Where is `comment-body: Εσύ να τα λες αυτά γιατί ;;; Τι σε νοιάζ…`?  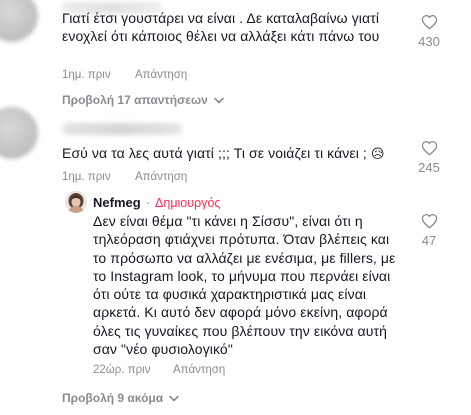
comment-body: Εσύ να τα λες αυτά γιατί ;;; Τι σε νοιάζ… is located at coordinates (214, 153).